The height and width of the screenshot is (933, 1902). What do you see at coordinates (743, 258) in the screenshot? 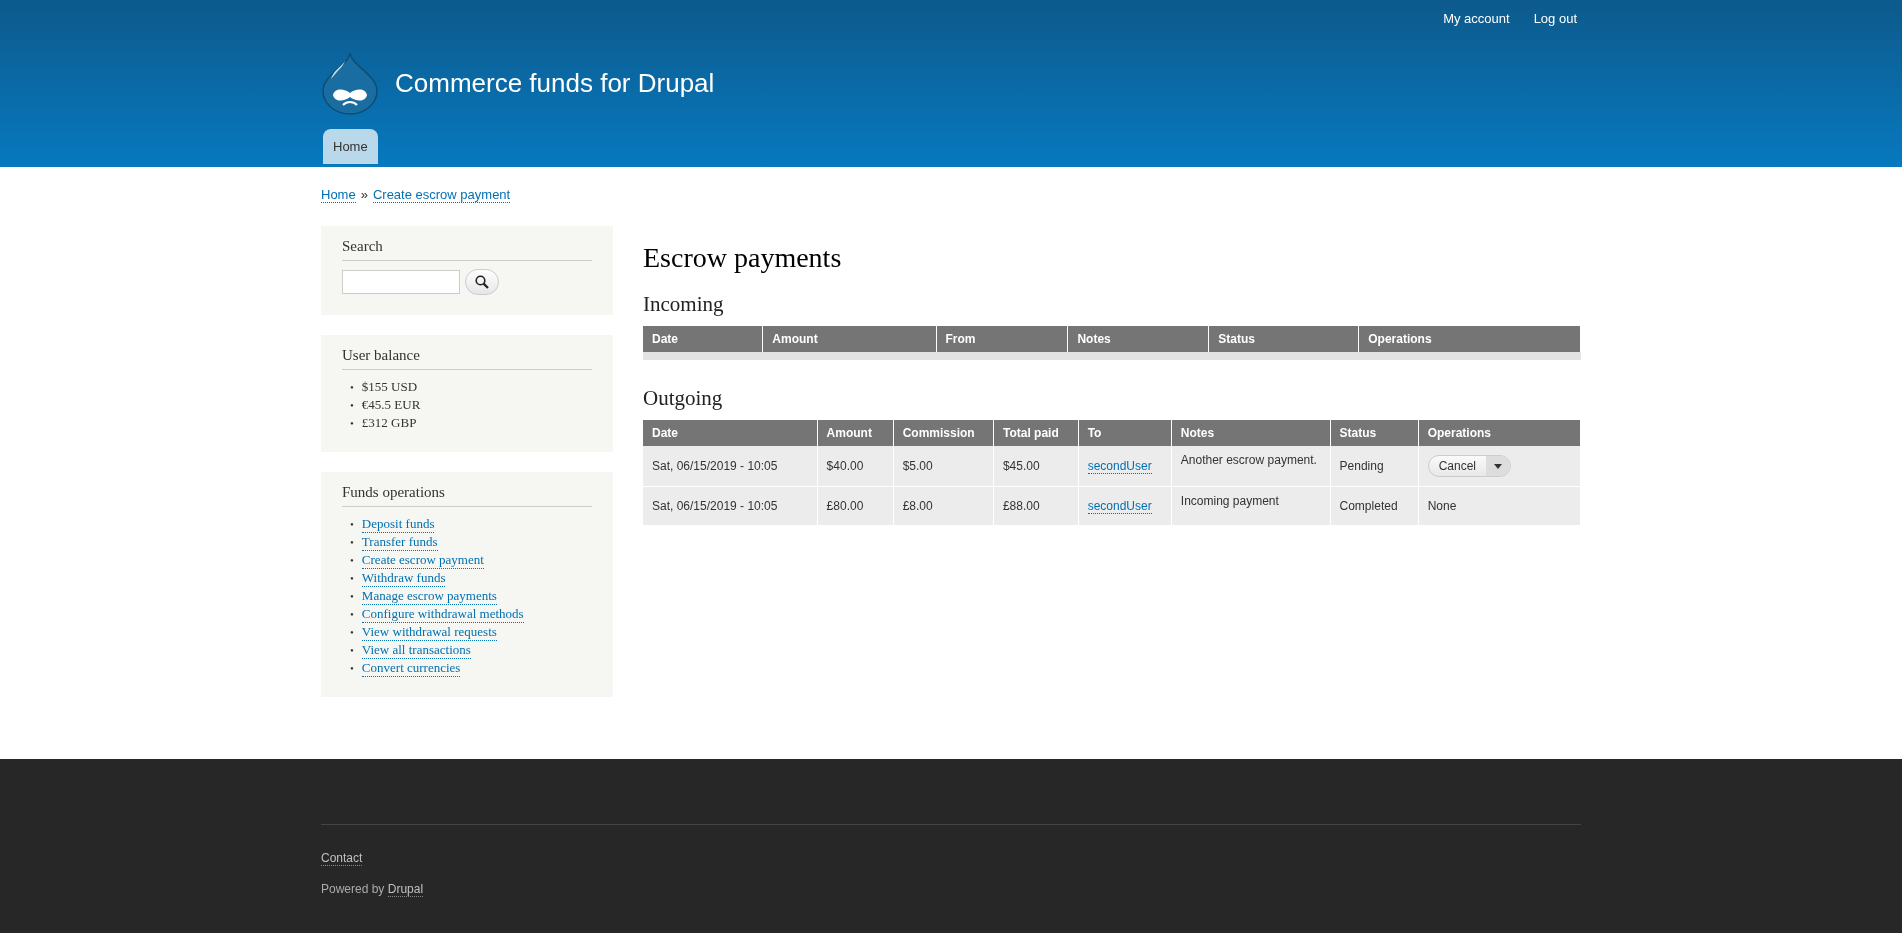
I see `page-title: Escrow payments` at bounding box center [743, 258].